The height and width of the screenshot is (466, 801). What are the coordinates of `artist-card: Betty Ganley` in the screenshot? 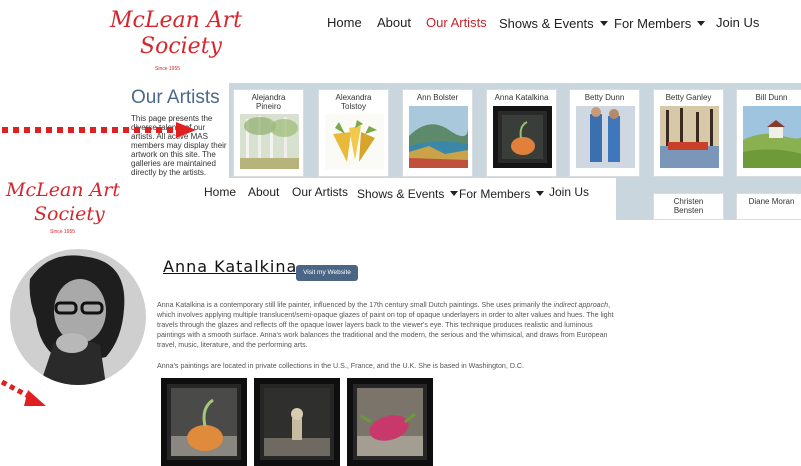 It's located at (688, 133).